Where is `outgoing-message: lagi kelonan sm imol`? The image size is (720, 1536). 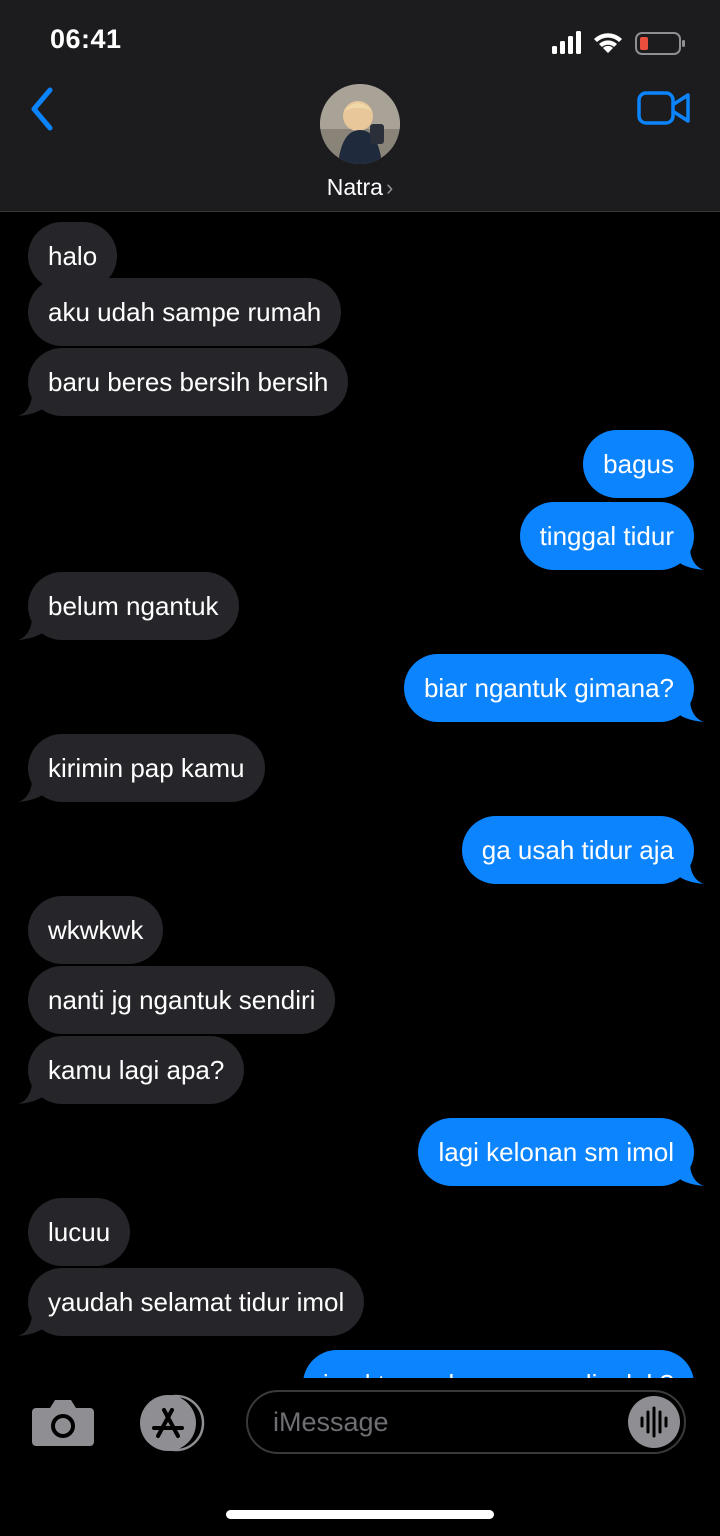
outgoing-message: lagi kelonan sm imol is located at coordinates (556, 1152).